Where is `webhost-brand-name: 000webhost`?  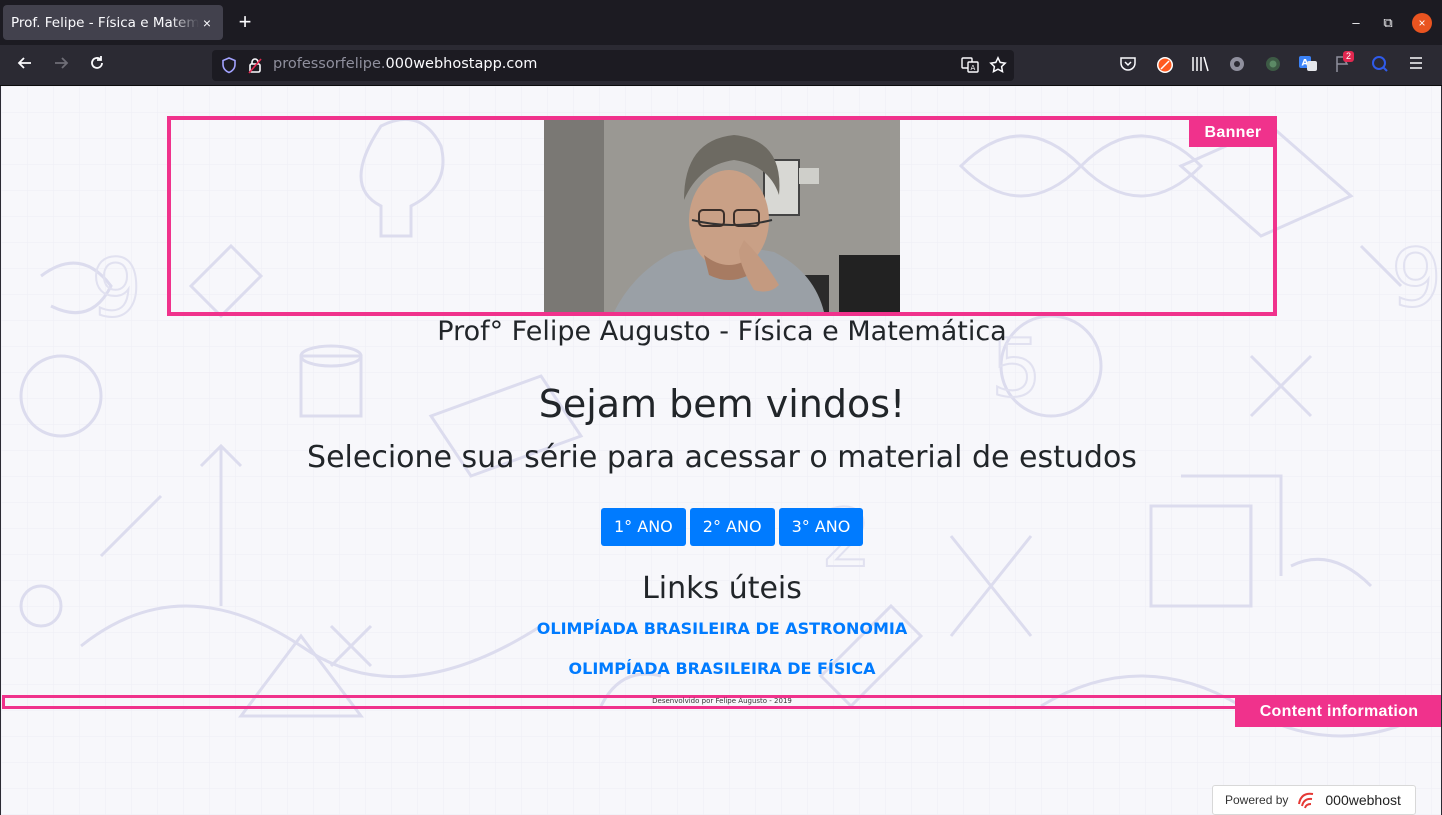
webhost-brand-name: 000webhost is located at coordinates (1363, 800).